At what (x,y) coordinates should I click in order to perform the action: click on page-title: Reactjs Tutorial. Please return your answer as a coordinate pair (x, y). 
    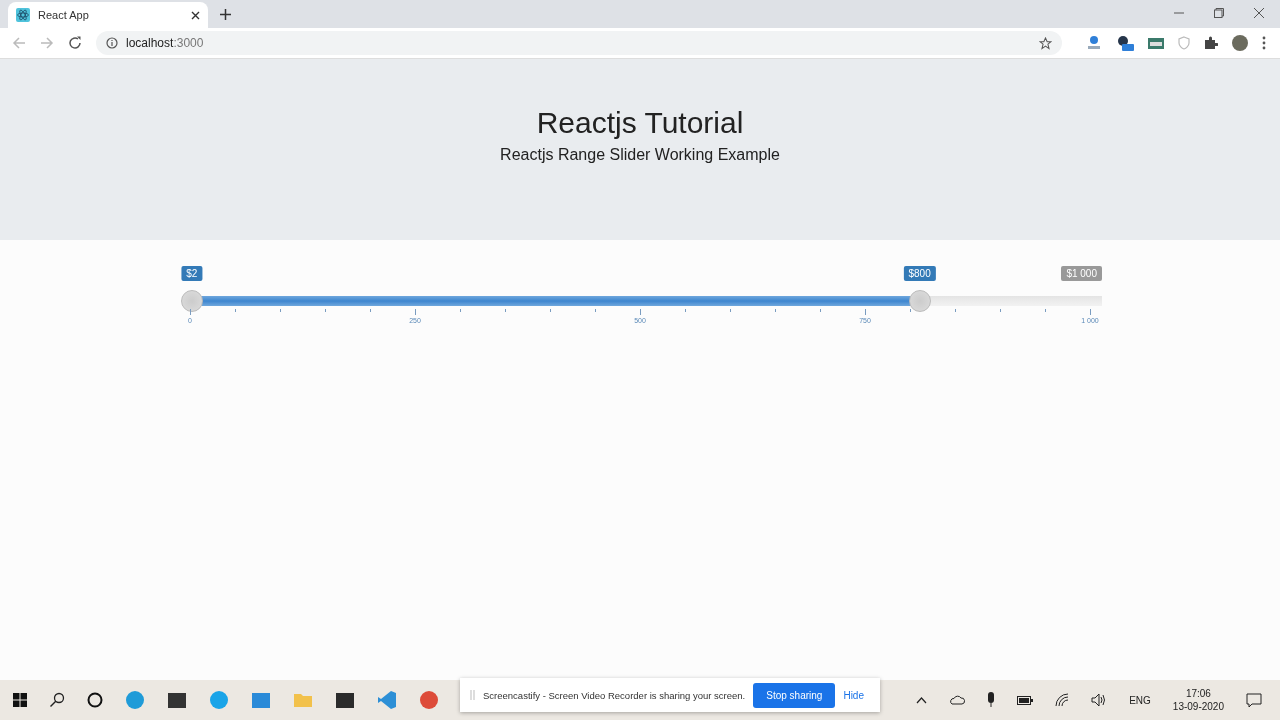
    Looking at the image, I should click on (640, 122).